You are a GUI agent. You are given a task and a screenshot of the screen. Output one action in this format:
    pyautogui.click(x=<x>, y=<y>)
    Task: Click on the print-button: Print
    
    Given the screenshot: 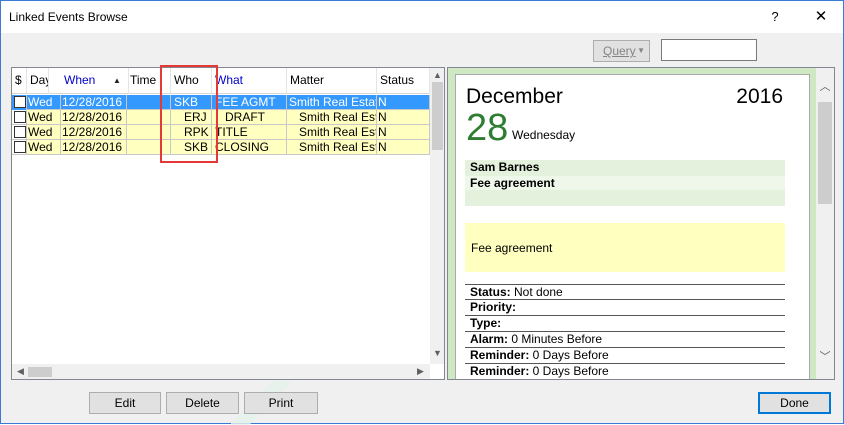 What is the action you would take?
    pyautogui.click(x=281, y=403)
    